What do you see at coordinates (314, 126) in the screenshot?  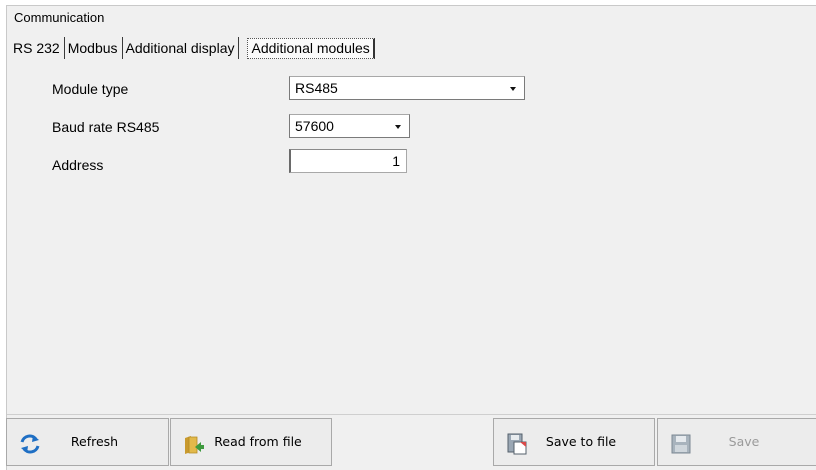 I see `baud-rate-value: 57600` at bounding box center [314, 126].